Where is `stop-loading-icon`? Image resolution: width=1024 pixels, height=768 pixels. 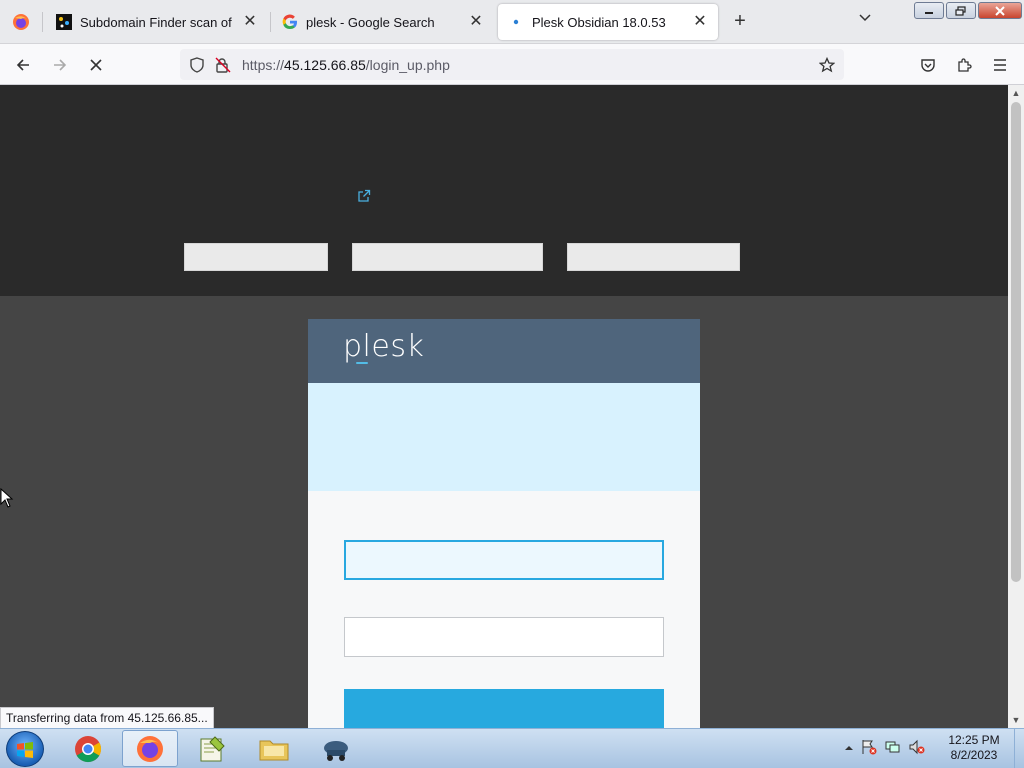
stop-loading-icon is located at coordinates (96, 65).